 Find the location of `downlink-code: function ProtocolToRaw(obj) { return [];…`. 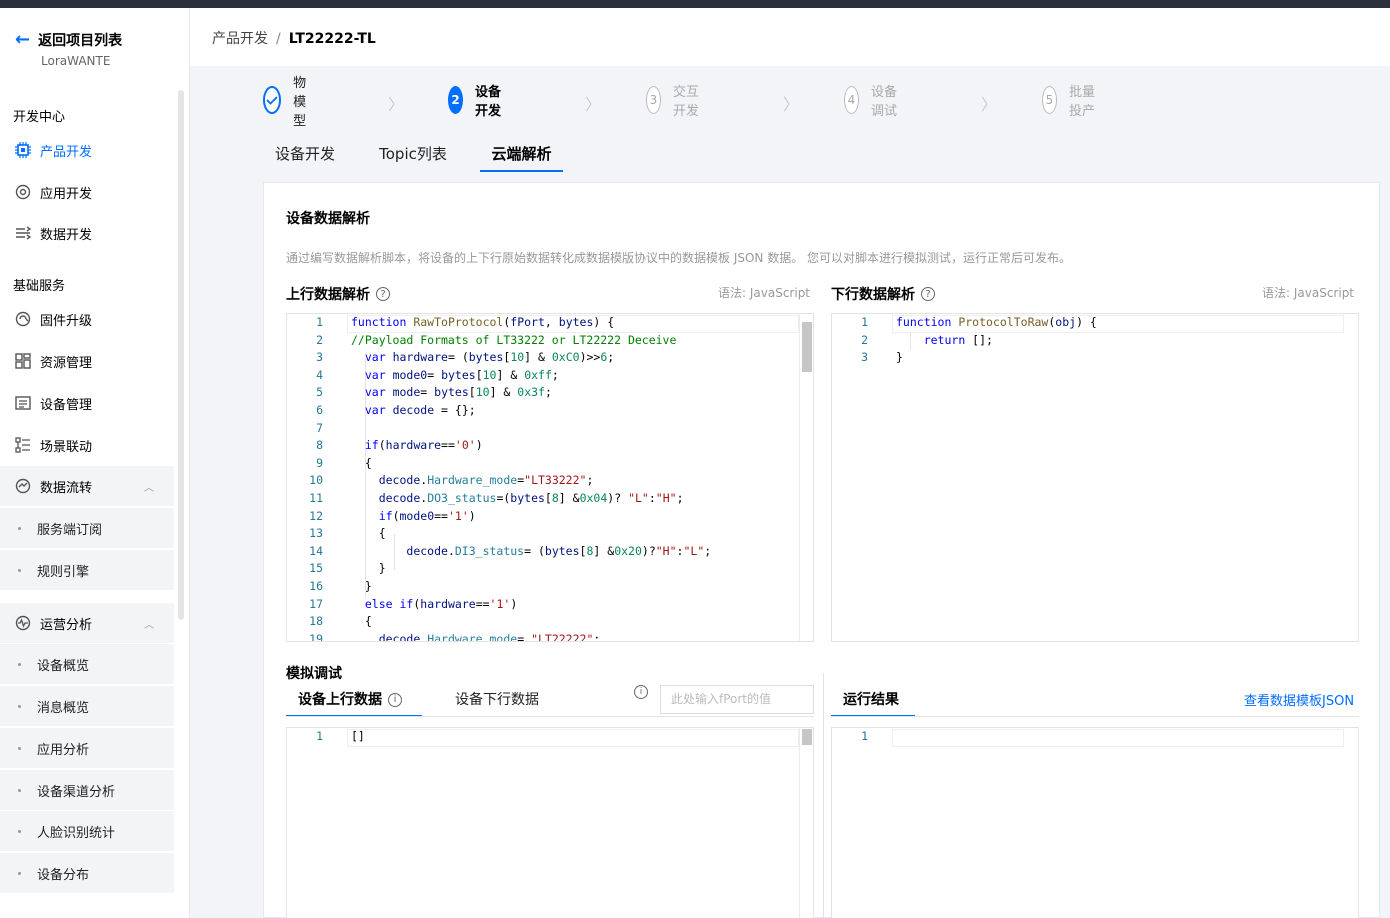

downlink-code: function ProtocolToRaw(obj) { return [];… is located at coordinates (1120, 477).